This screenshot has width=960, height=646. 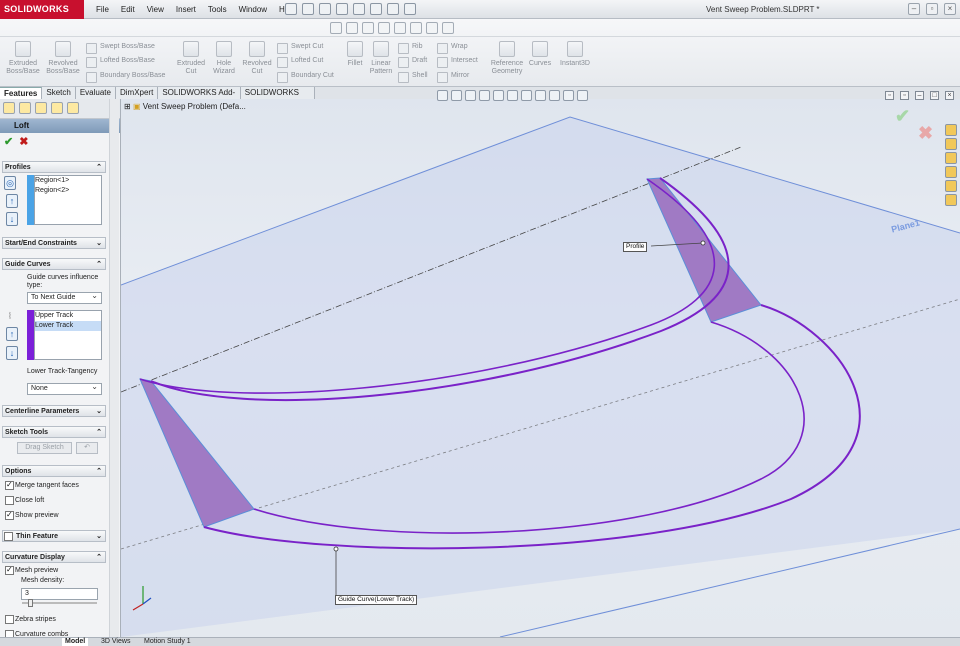 What do you see at coordinates (413, 77) in the screenshot?
I see `shell-button: Shell` at bounding box center [413, 77].